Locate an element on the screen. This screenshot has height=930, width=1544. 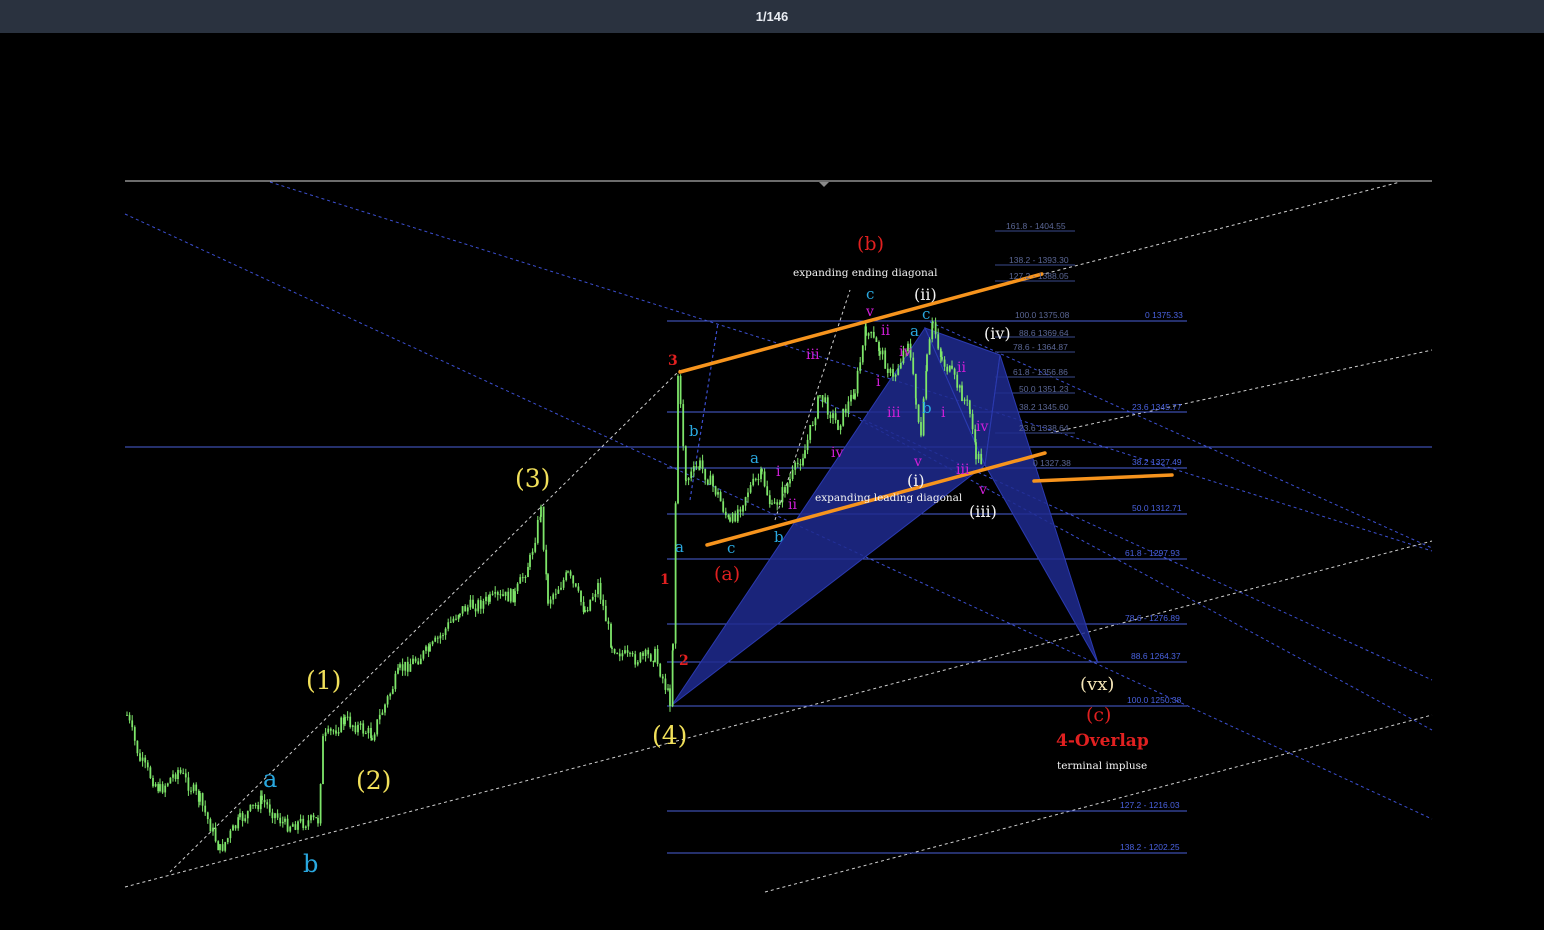
wave-vx-paren-label: (vx) is located at coordinates (1097, 684).